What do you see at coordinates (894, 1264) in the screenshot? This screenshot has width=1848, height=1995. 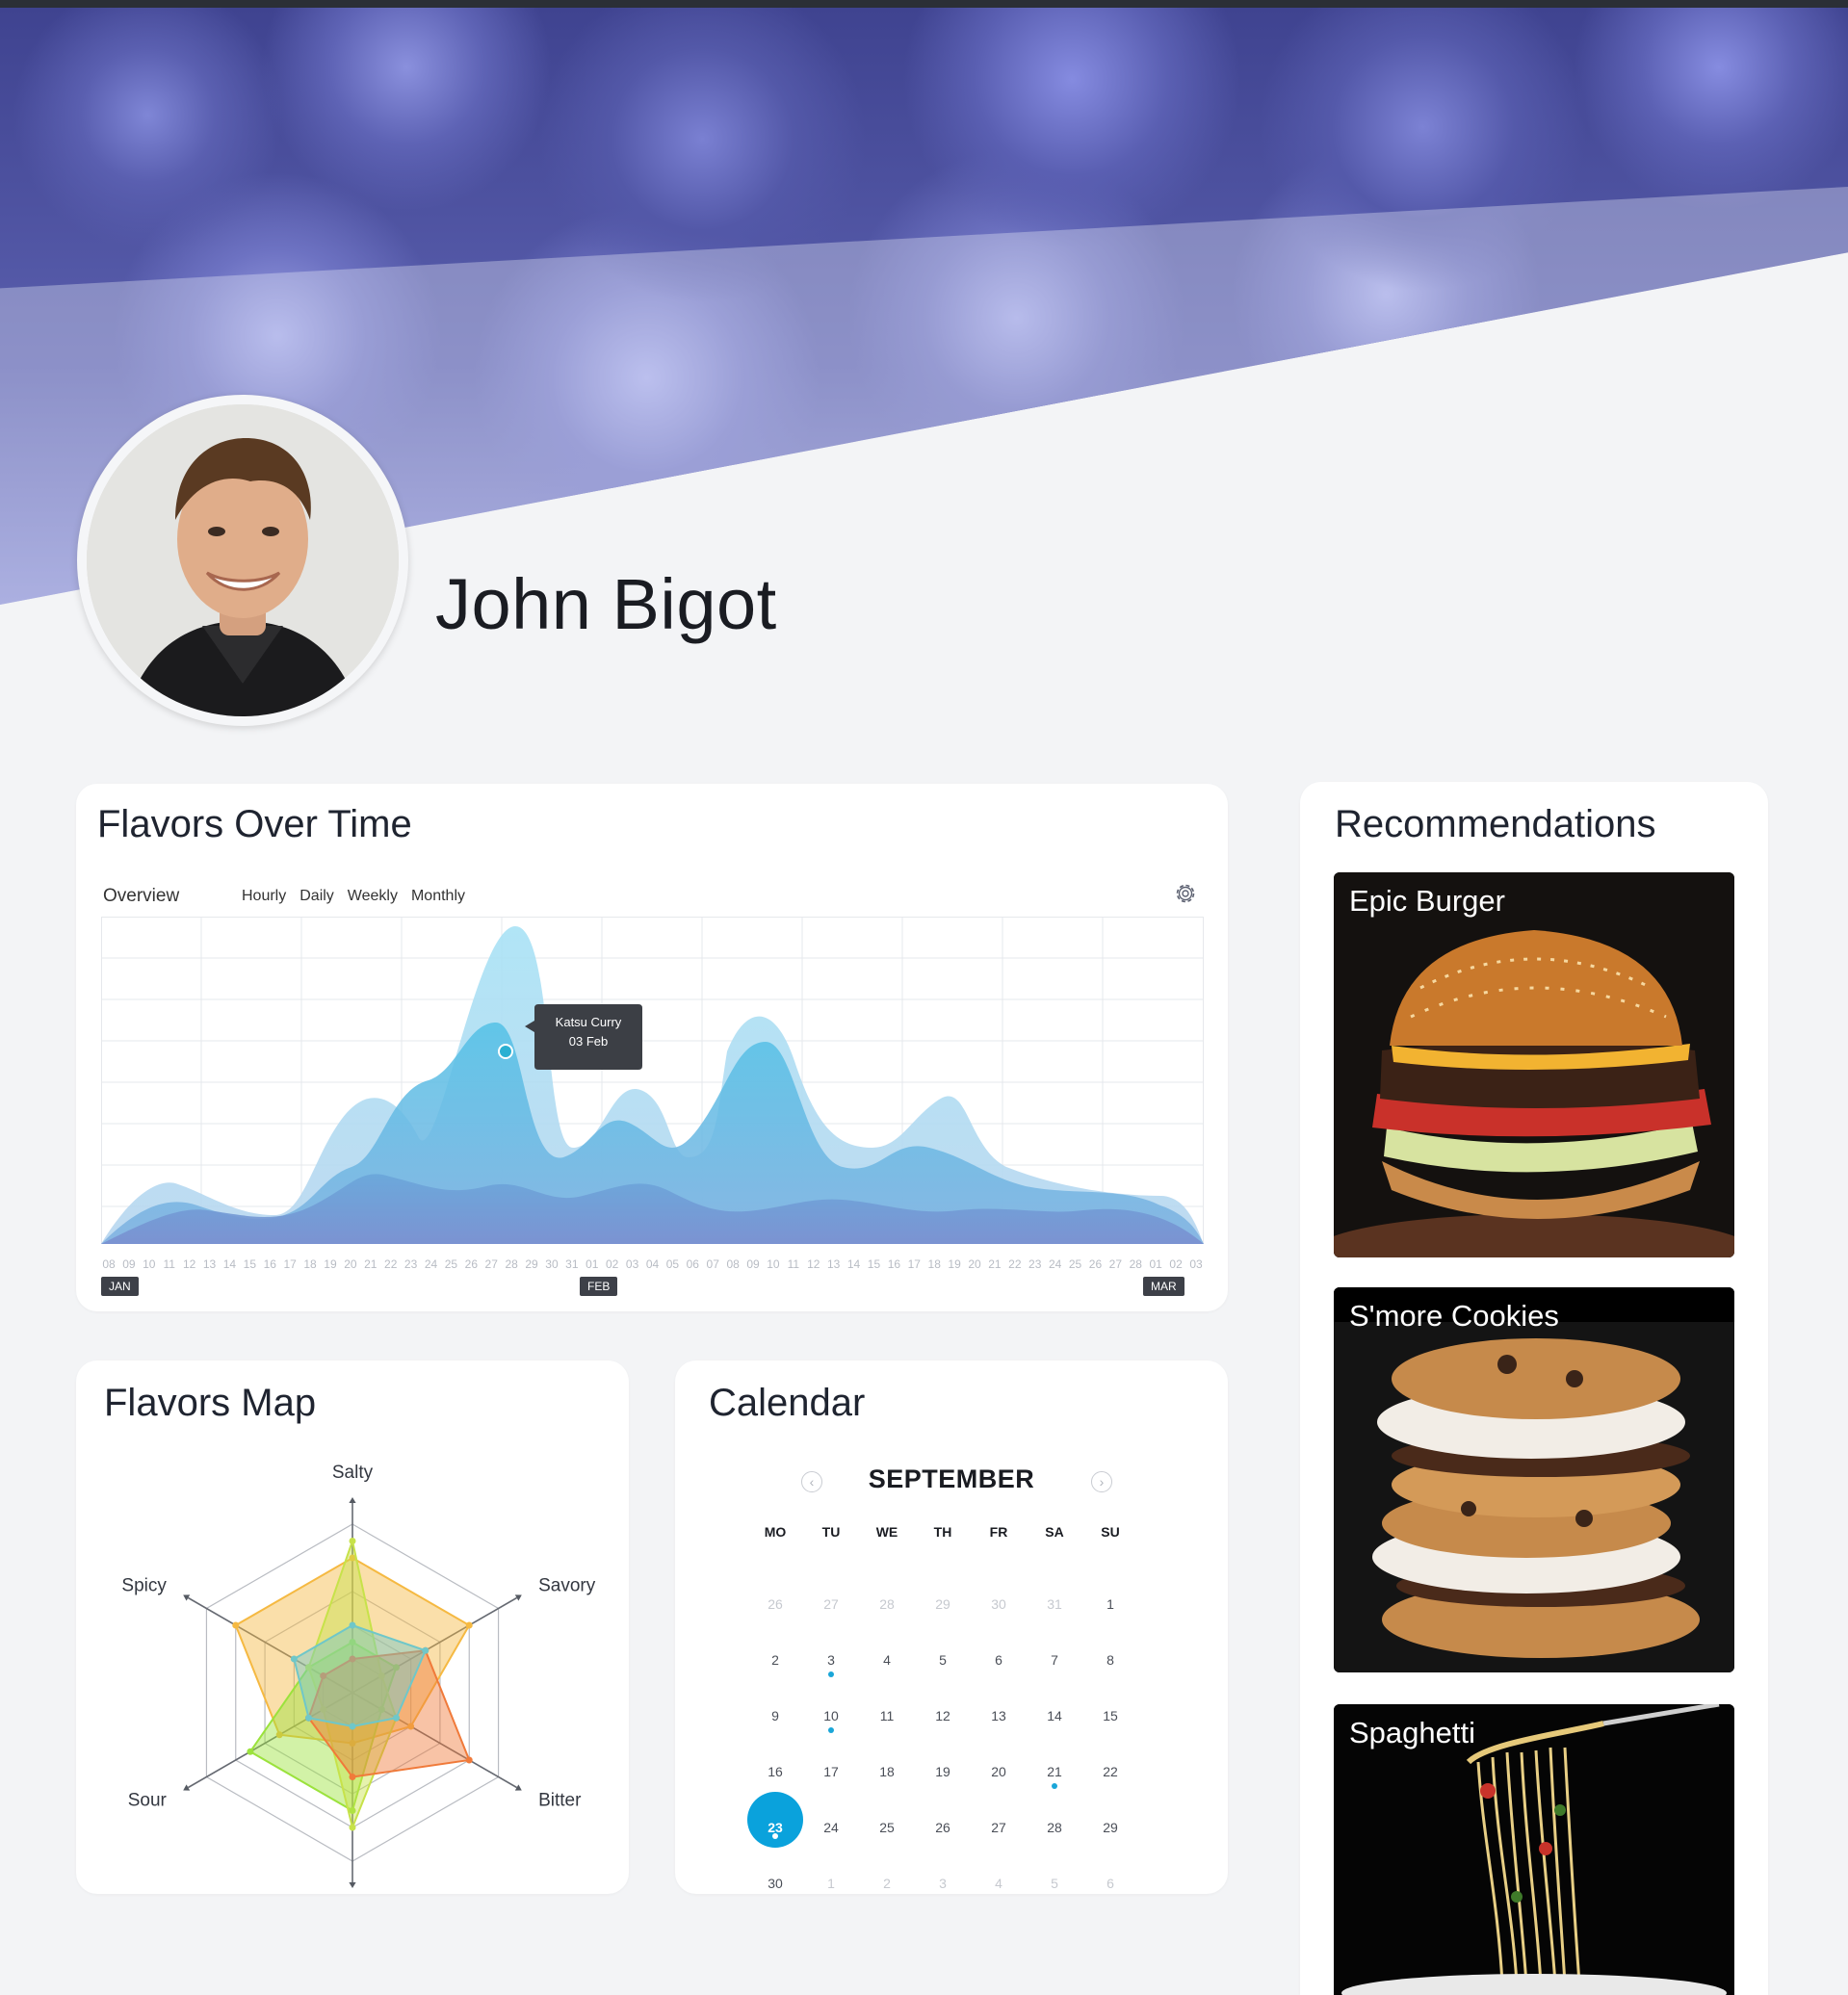 I see `x-tick-label: 16` at bounding box center [894, 1264].